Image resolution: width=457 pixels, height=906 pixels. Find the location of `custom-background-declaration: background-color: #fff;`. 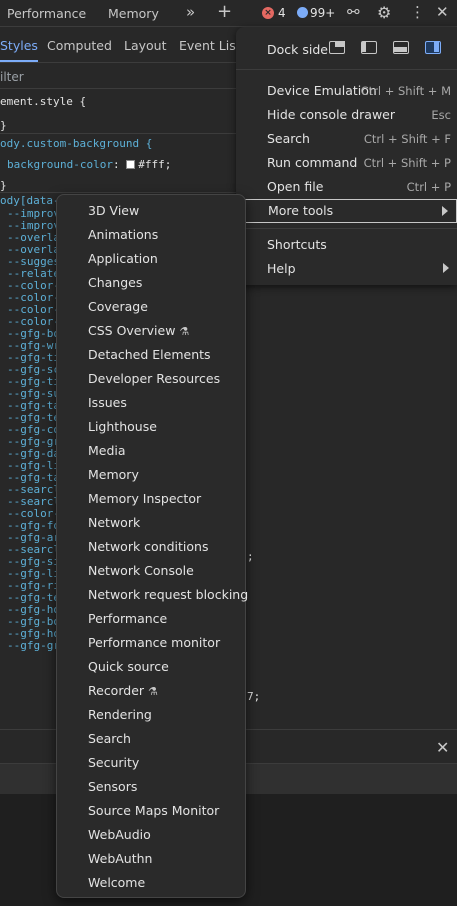

custom-background-declaration: background-color: #fff; is located at coordinates (89, 165).